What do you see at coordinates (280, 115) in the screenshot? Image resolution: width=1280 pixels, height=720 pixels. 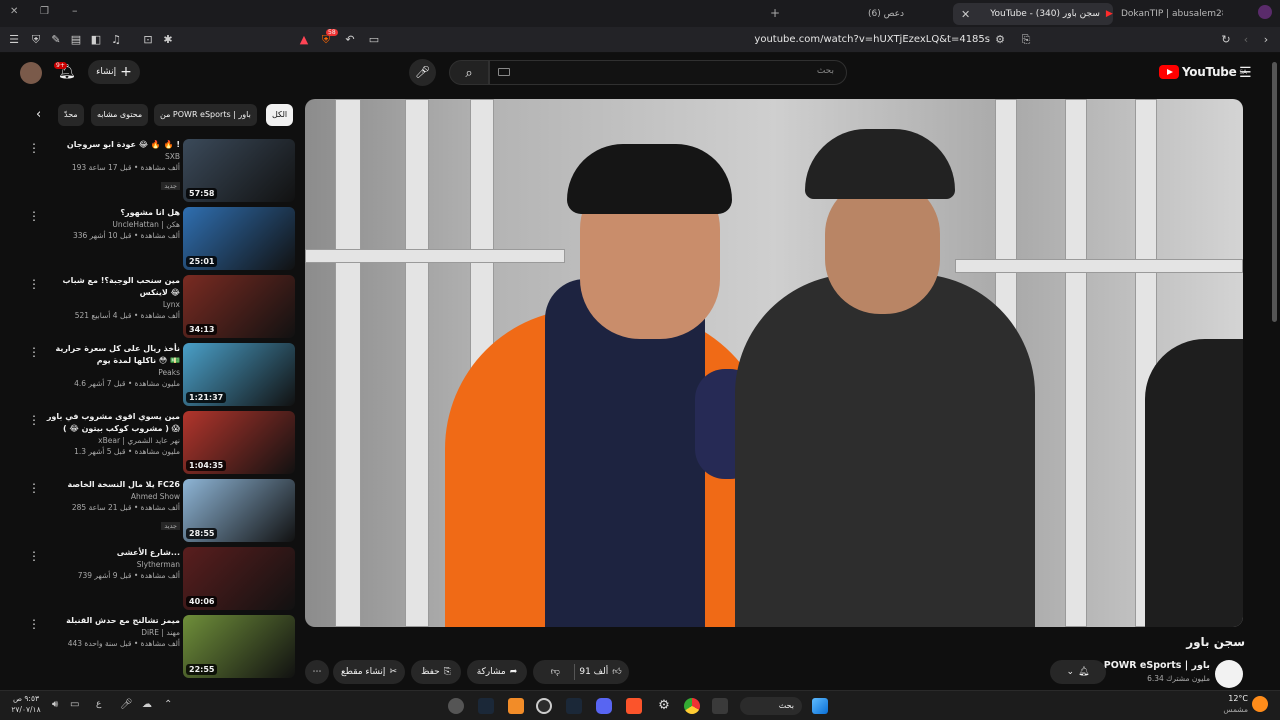 I see `chip-all: الكل` at bounding box center [280, 115].